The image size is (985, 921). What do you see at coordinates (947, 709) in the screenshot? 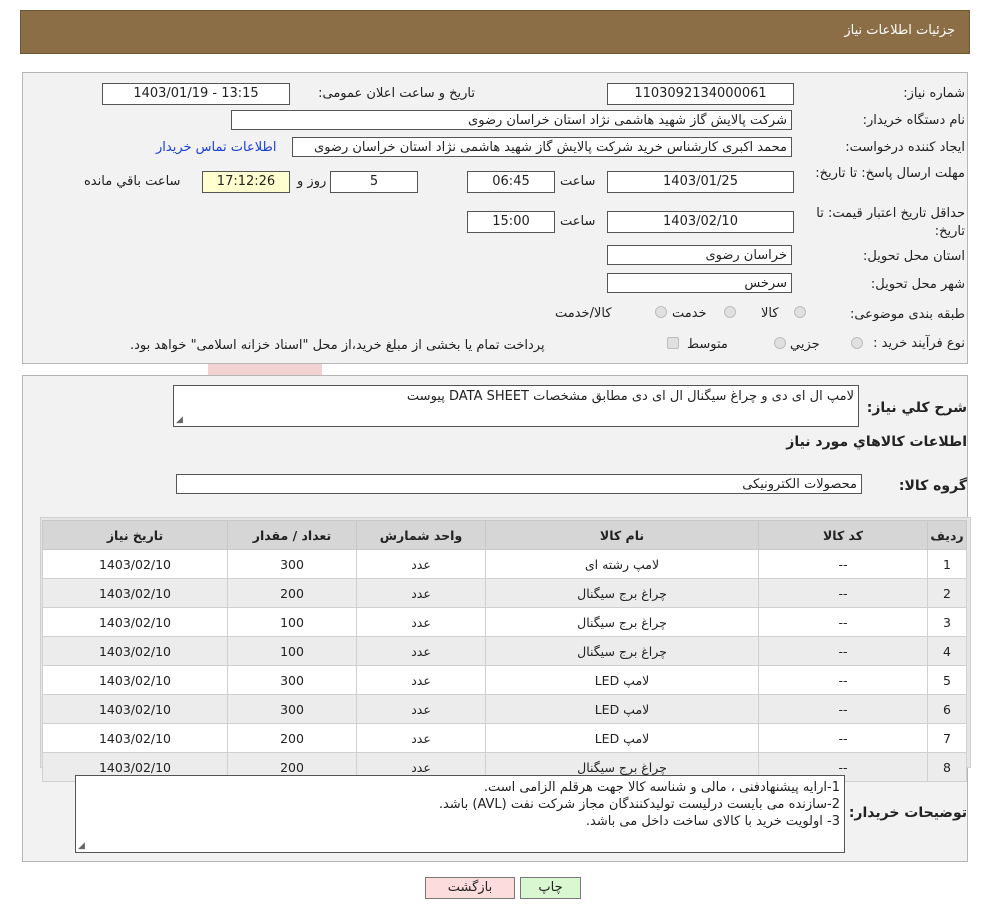
I see `cell-row-number: 6` at bounding box center [947, 709].